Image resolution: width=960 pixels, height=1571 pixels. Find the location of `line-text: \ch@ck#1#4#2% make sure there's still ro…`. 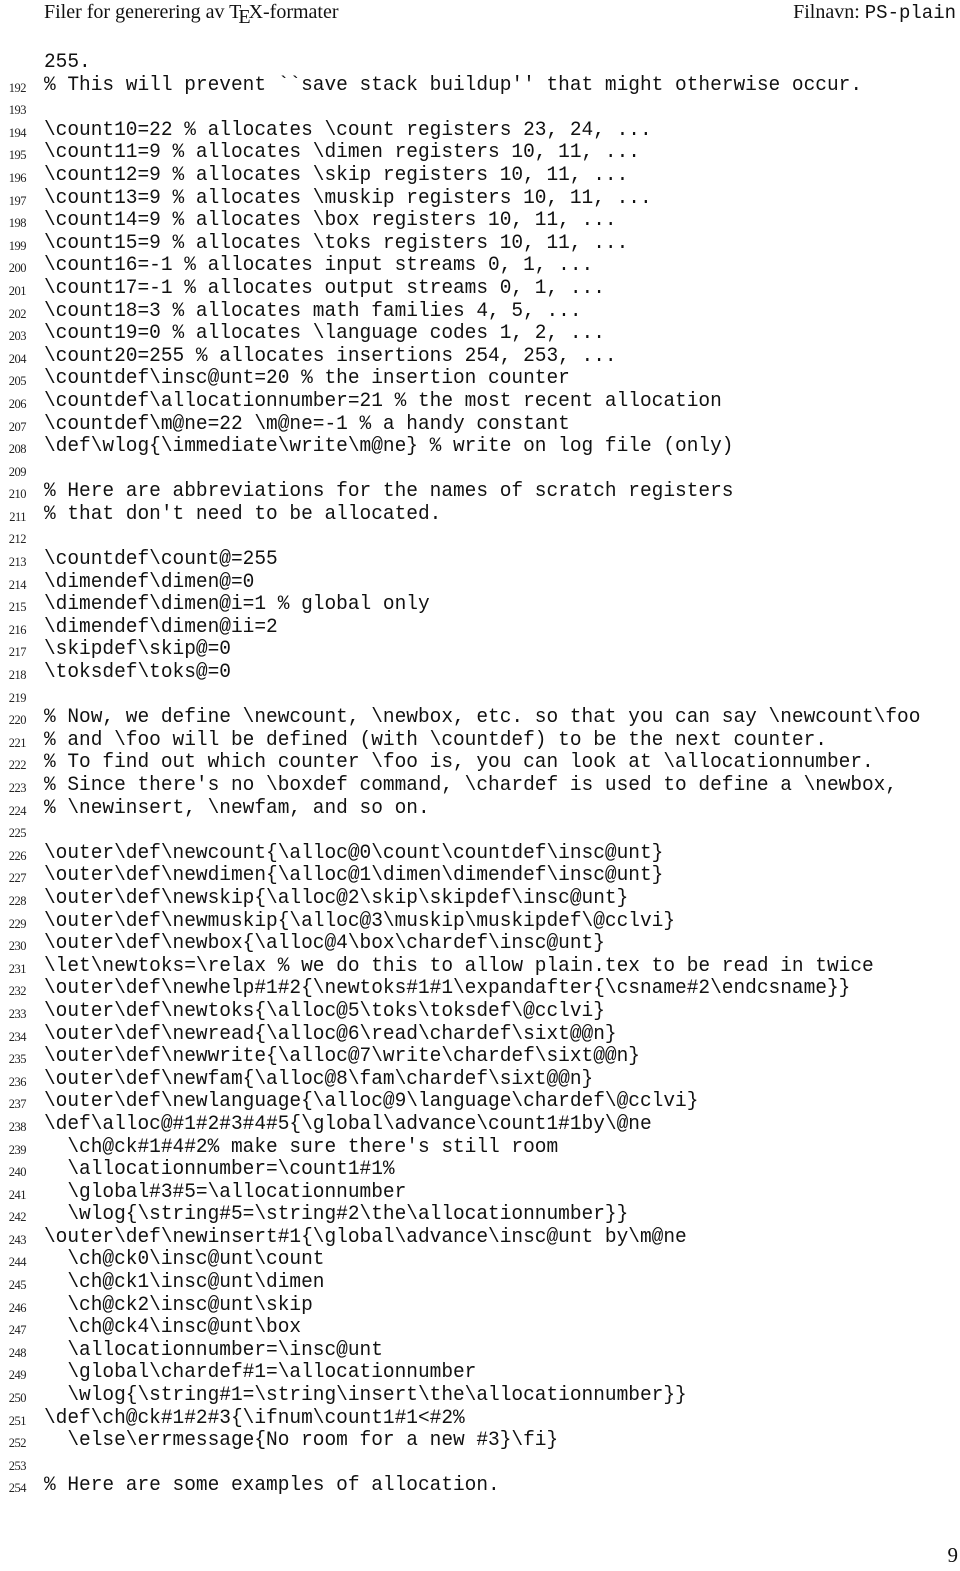

line-text: \ch@ck#1#4#2% make sure there's still ro… is located at coordinates (301, 1147).